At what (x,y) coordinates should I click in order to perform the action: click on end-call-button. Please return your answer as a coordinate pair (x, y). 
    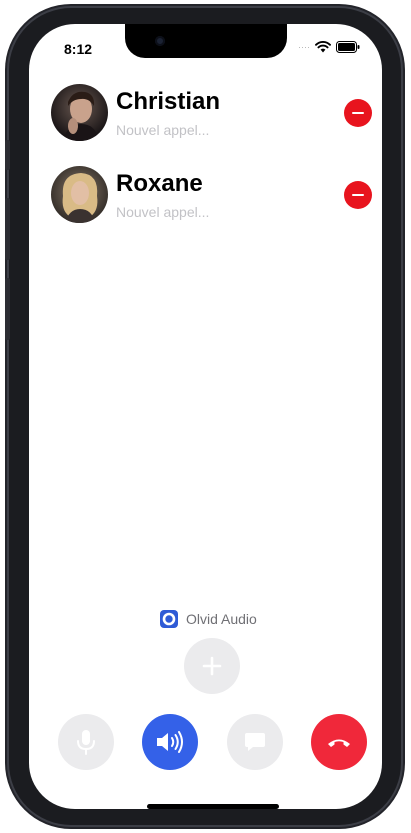
    Looking at the image, I should click on (339, 742).